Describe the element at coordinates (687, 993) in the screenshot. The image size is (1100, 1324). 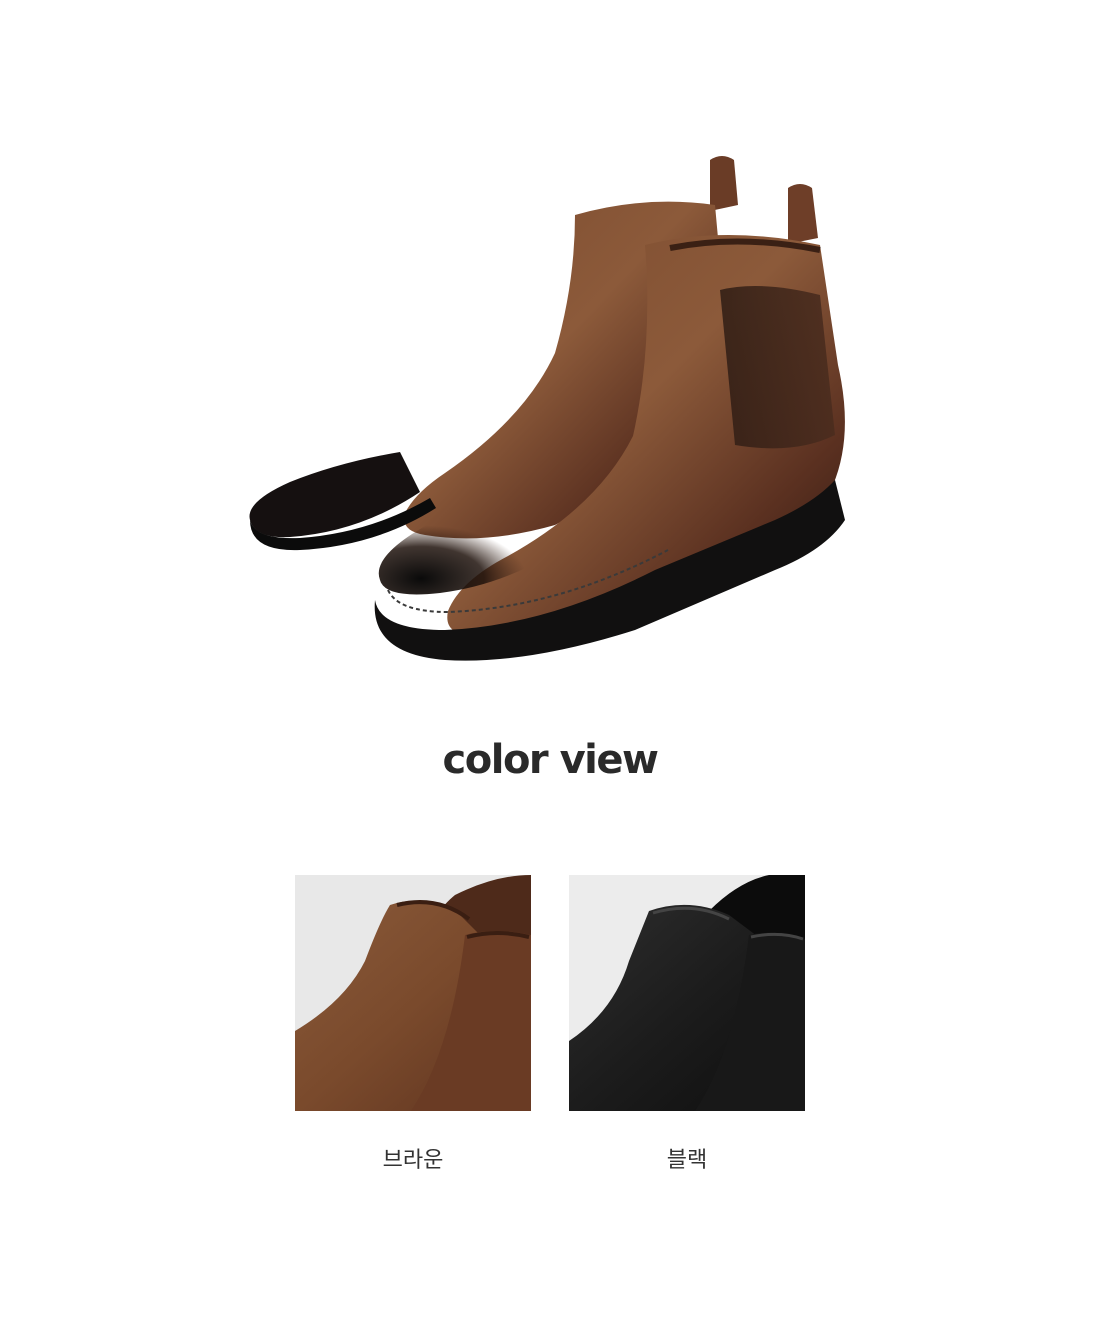
I see `color-swatch-black` at that location.